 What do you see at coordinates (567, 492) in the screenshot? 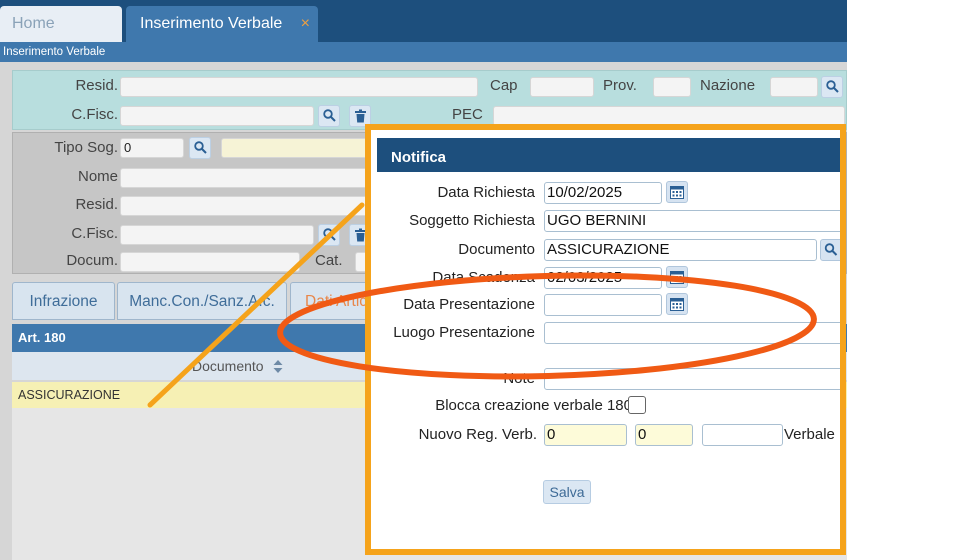
I see `save-button: Salva` at bounding box center [567, 492].